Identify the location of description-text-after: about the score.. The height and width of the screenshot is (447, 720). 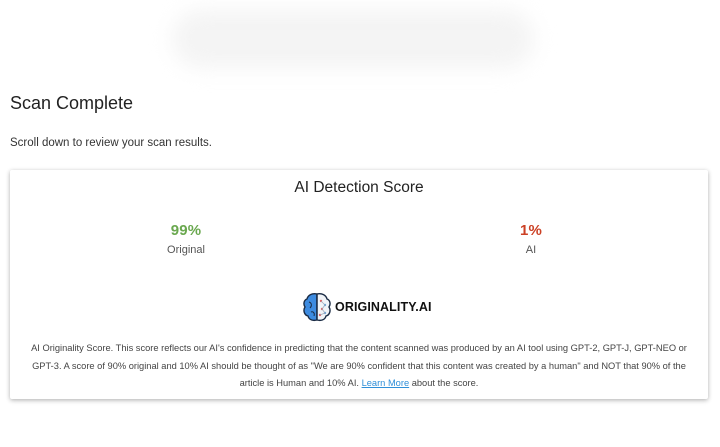
(445, 383).